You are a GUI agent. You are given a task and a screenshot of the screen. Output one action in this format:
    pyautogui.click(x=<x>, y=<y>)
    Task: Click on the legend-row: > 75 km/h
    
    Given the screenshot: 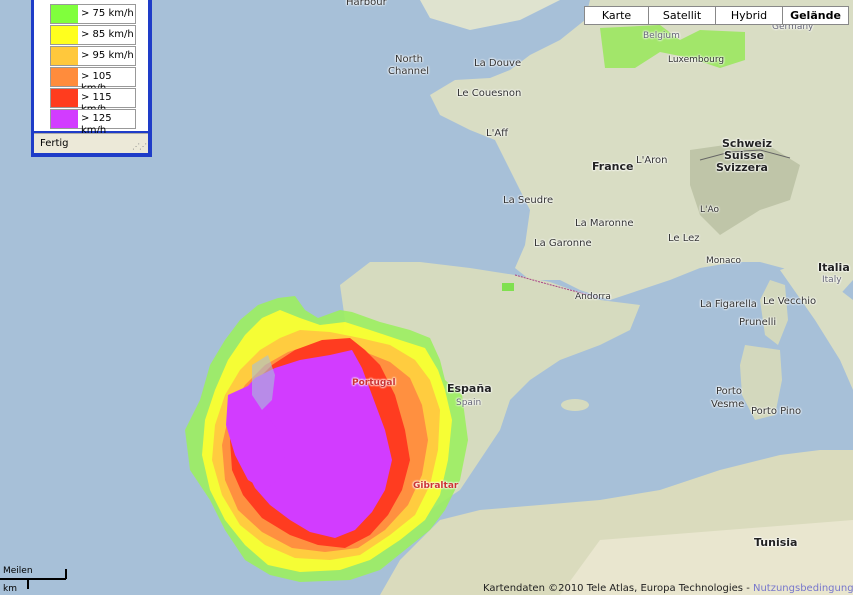 What is the action you would take?
    pyautogui.click(x=93, y=14)
    